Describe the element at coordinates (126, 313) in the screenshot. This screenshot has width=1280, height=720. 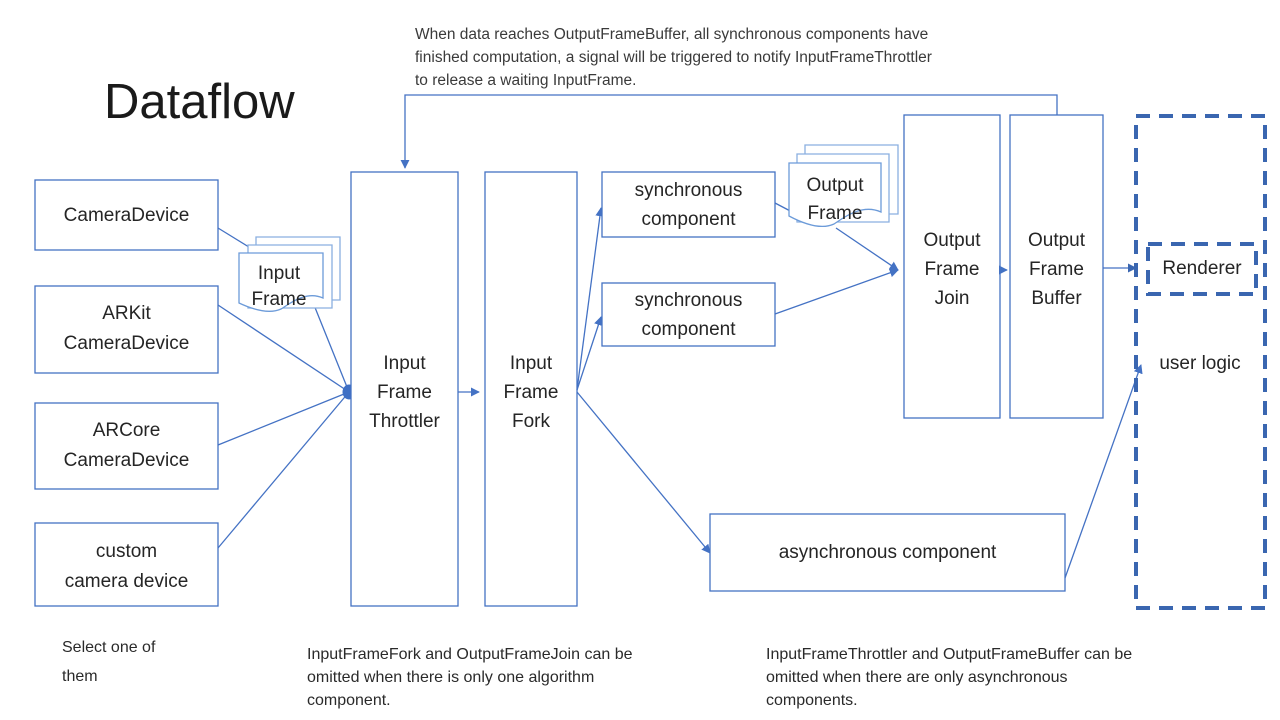
I see `source-box-arkit-camera-device-label-1: ARKit` at that location.